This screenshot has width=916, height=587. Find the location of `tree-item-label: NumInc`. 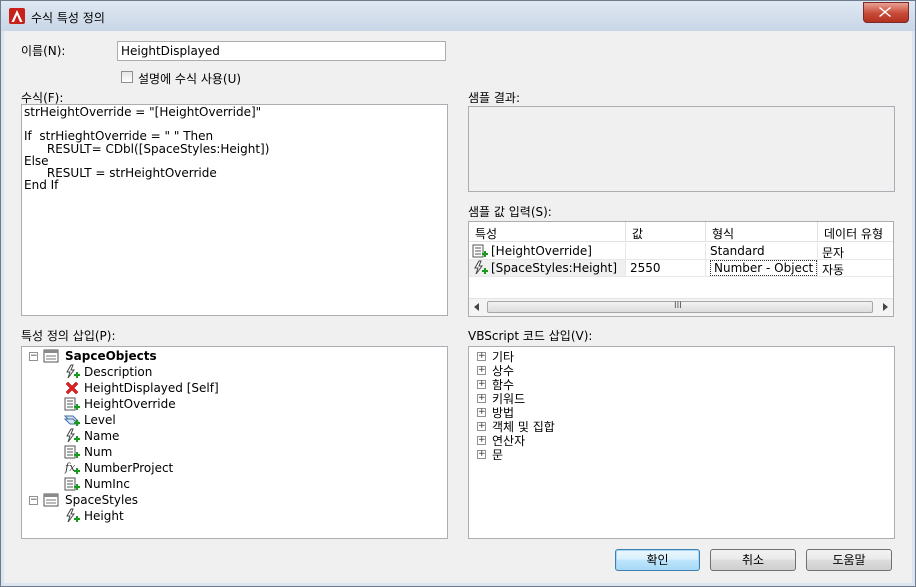

tree-item-label: NumInc is located at coordinates (107, 484).